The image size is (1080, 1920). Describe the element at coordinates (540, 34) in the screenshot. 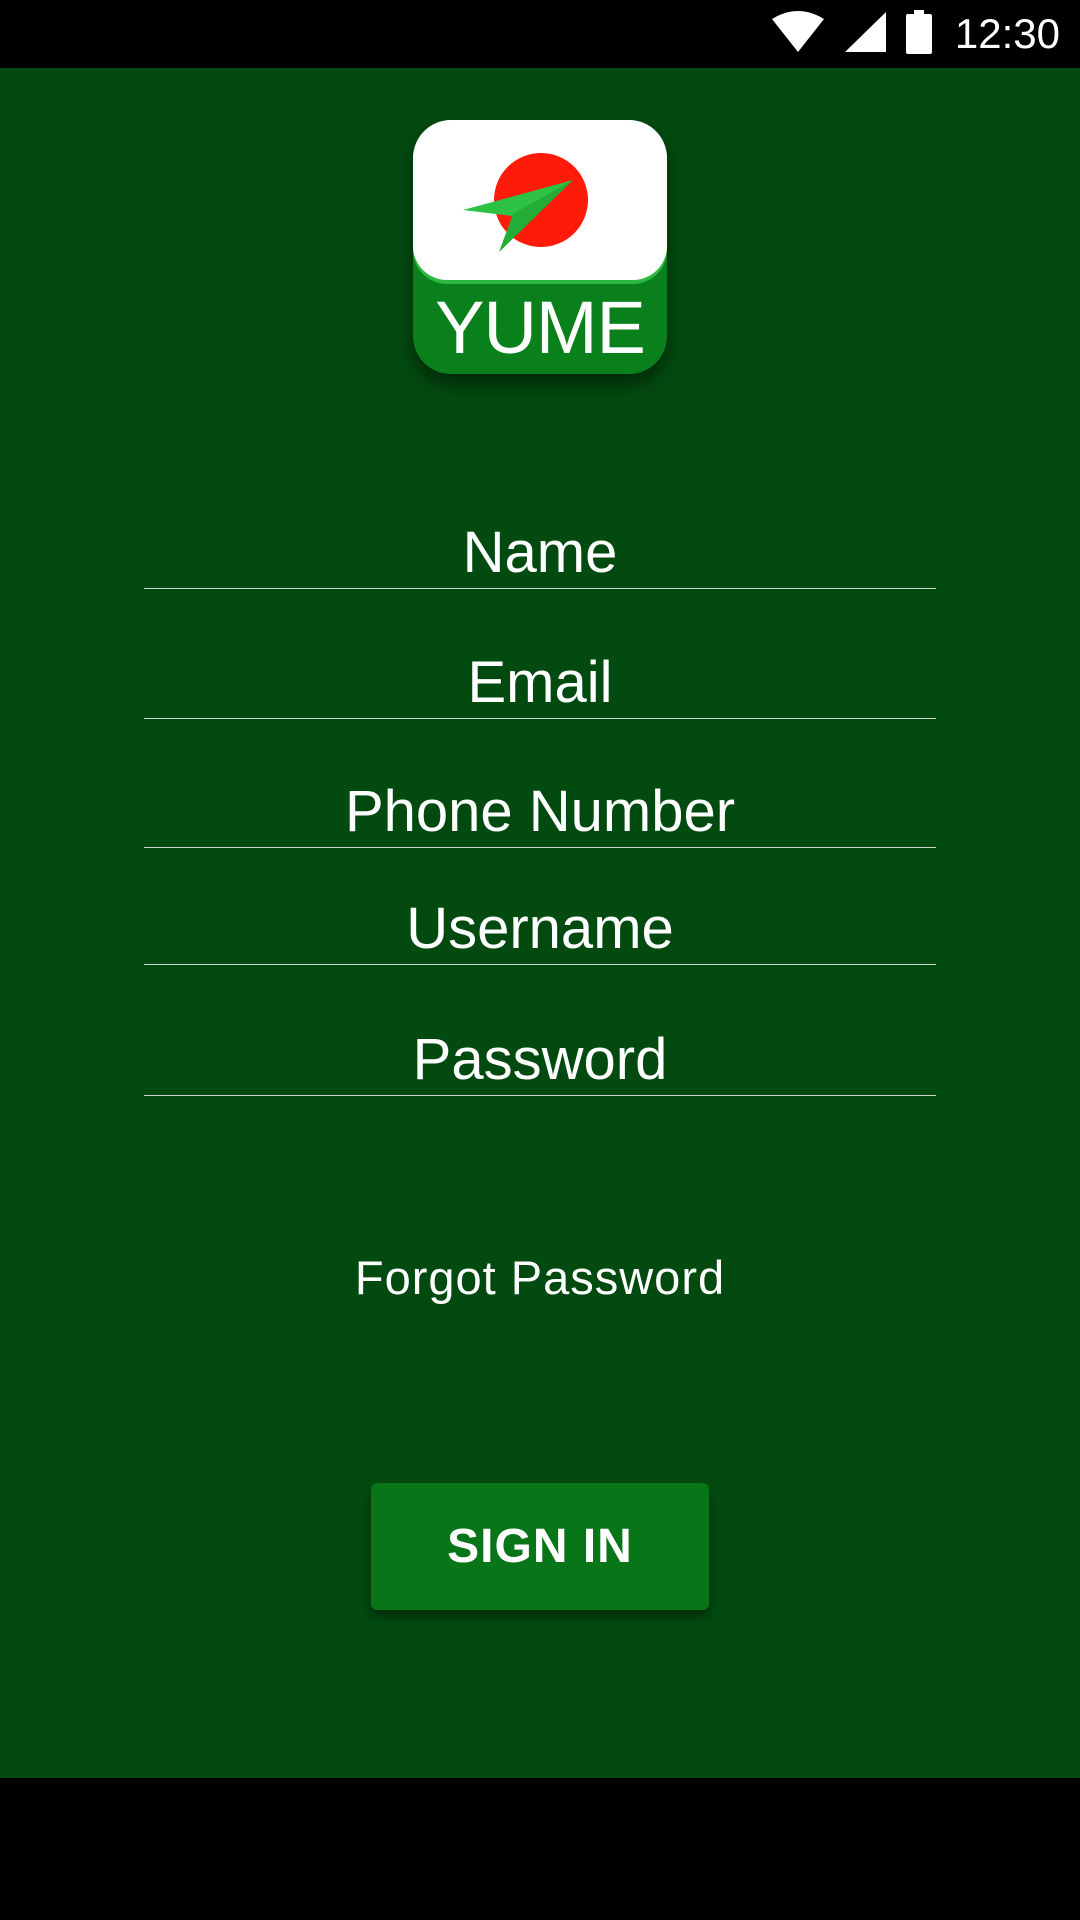

I see `status-bar: 12:30` at that location.